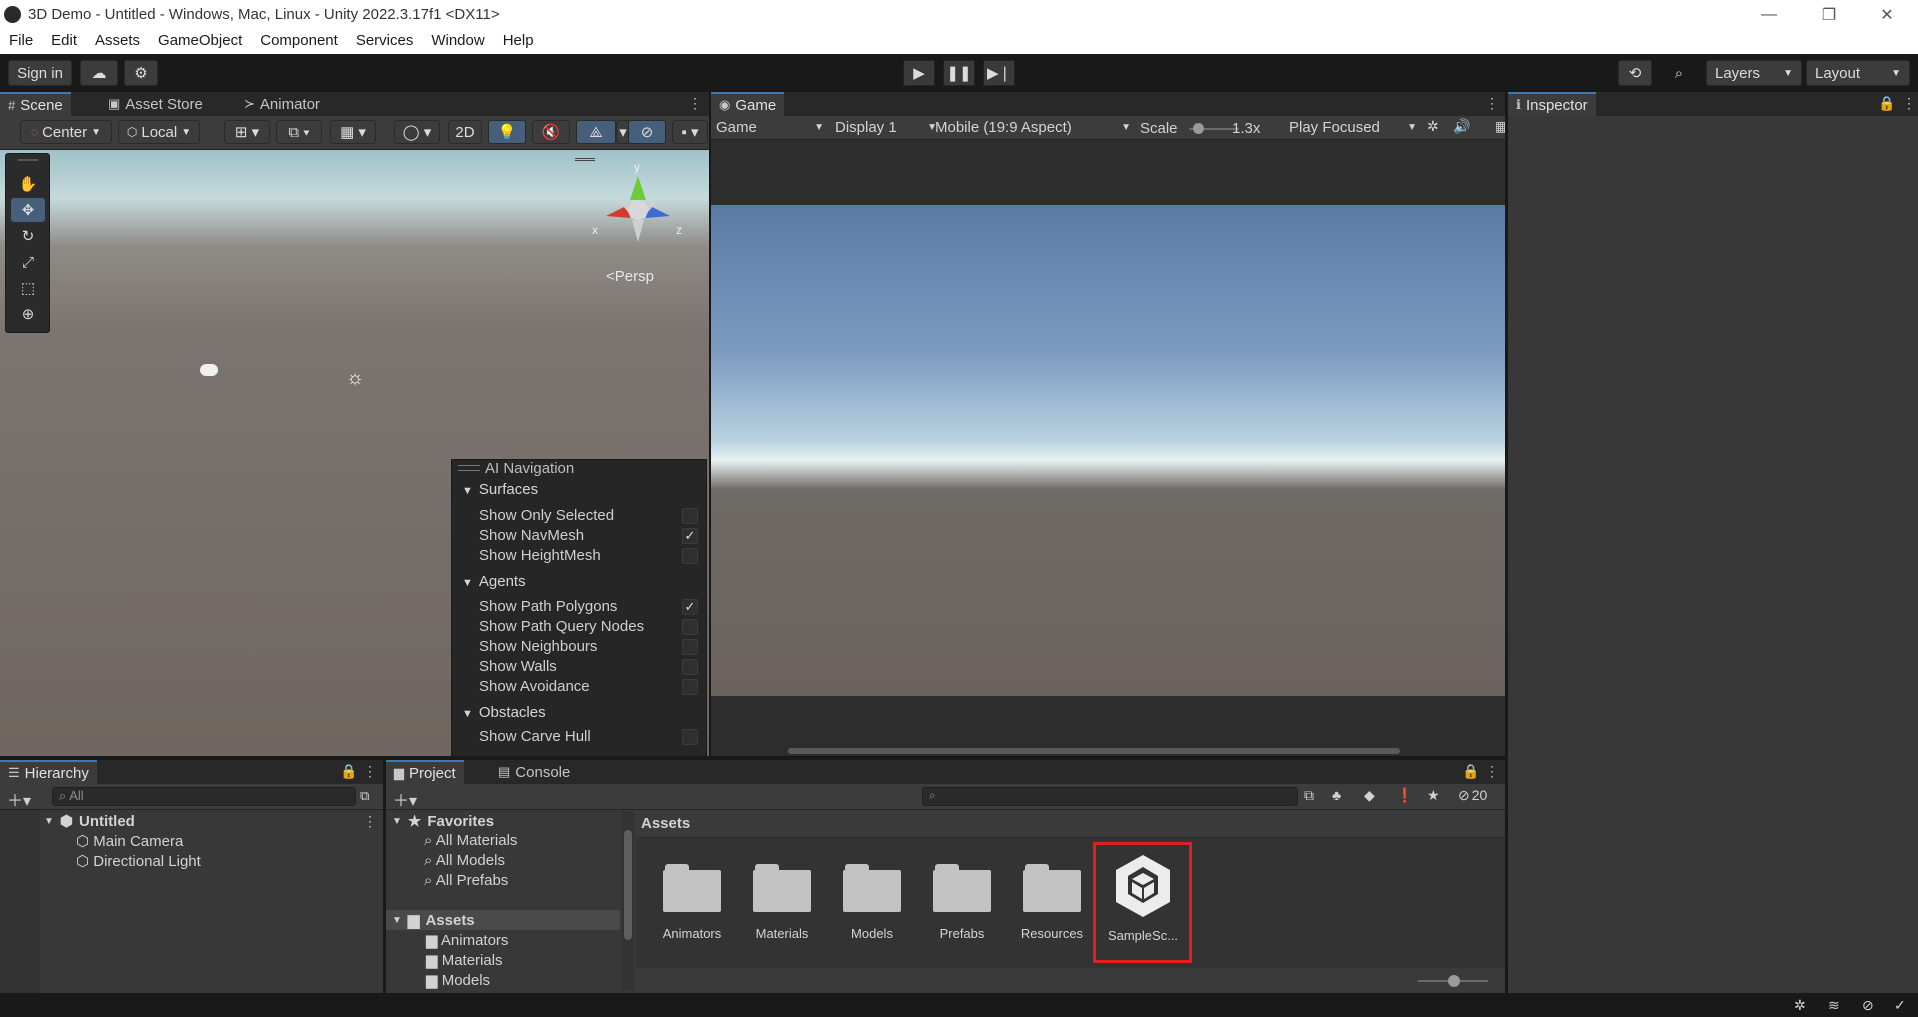 The width and height of the screenshot is (1918, 1017). Describe the element at coordinates (1868, 1005) in the screenshot. I see `auto-generate-icon: ⊘` at that location.